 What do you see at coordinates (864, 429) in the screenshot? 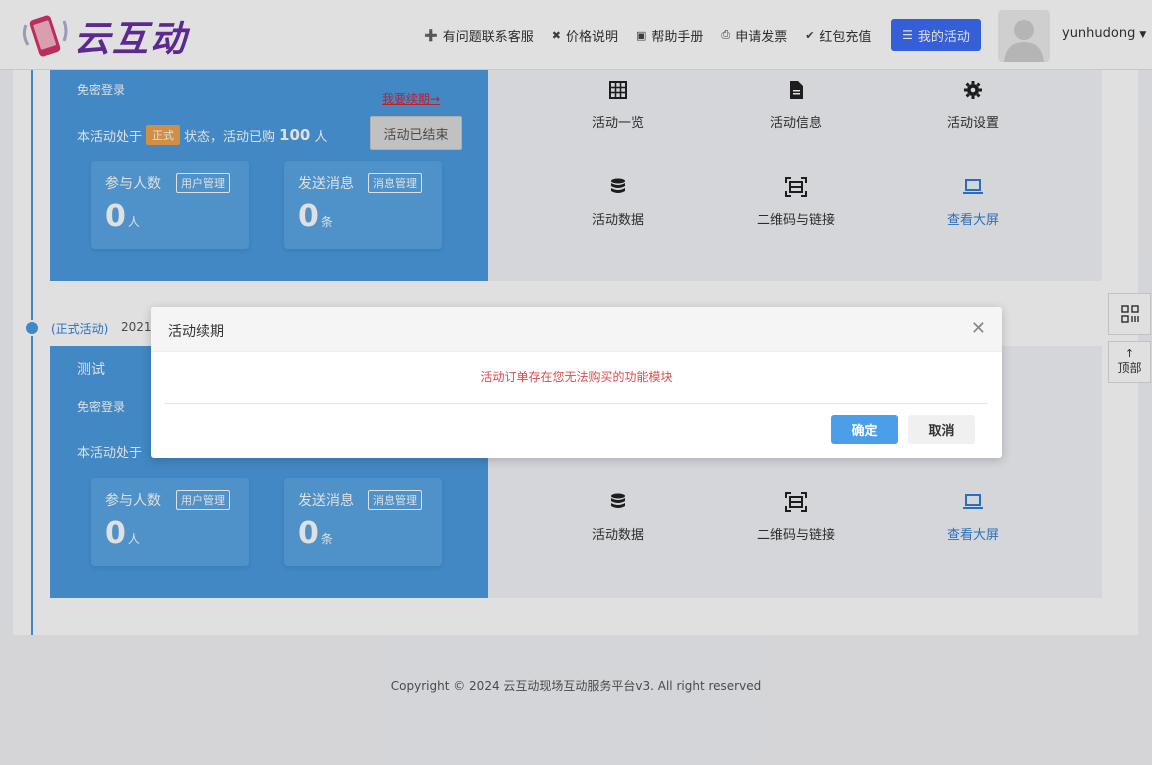
I see `confirm-button: 确定` at bounding box center [864, 429].